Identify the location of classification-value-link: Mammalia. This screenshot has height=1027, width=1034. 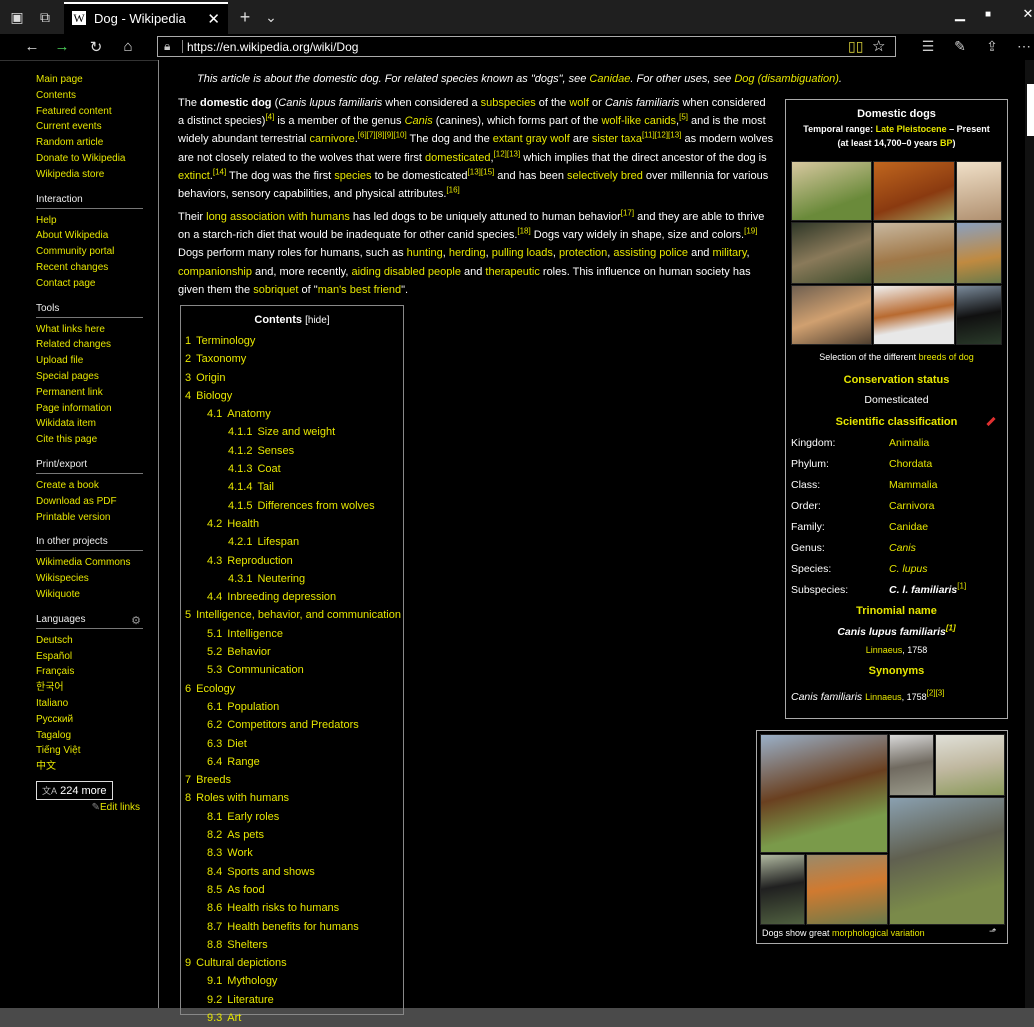
(913, 485).